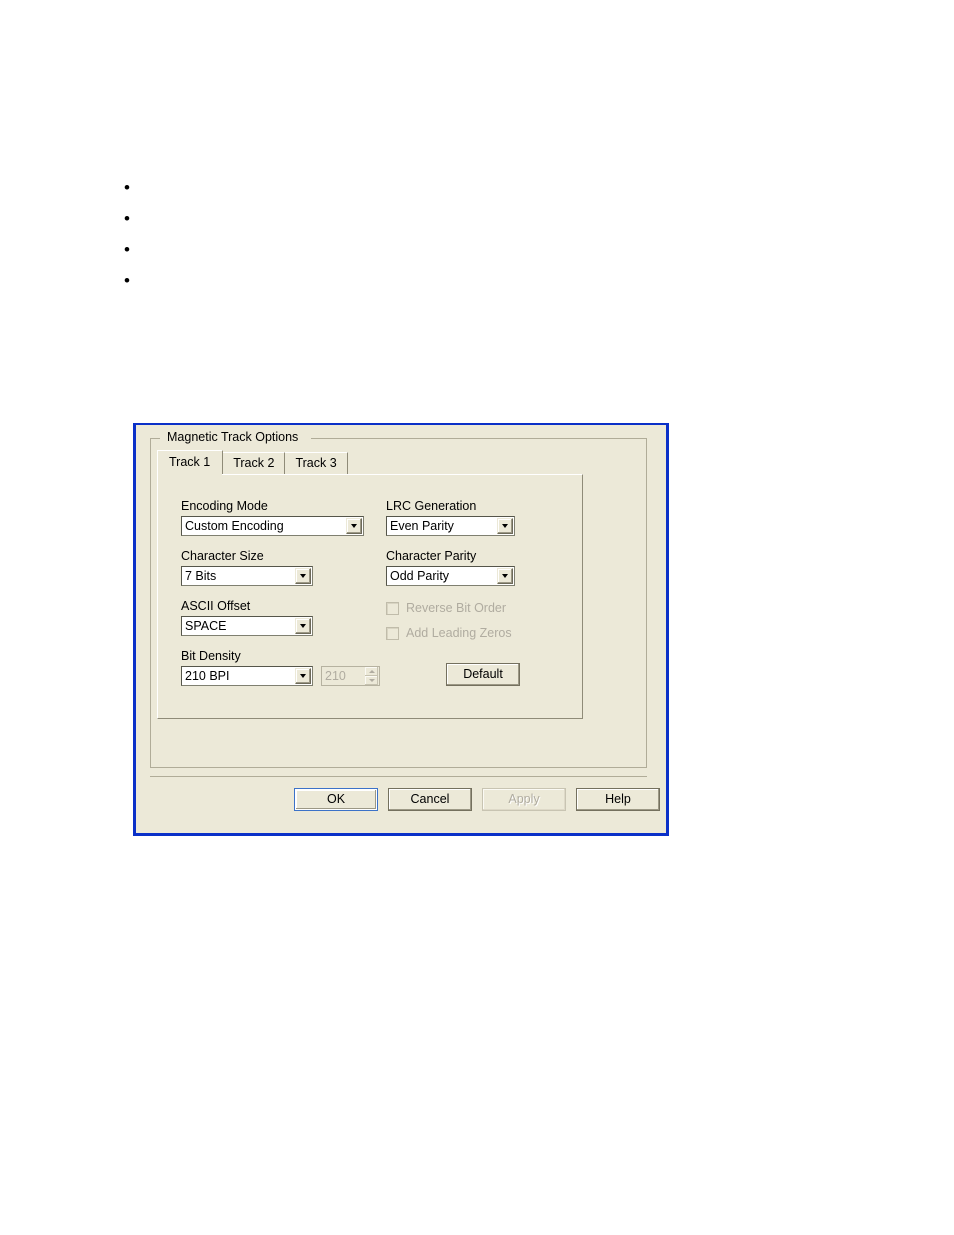  Describe the element at coordinates (247, 576) in the screenshot. I see `character-size-combo: 7 Bits` at that location.